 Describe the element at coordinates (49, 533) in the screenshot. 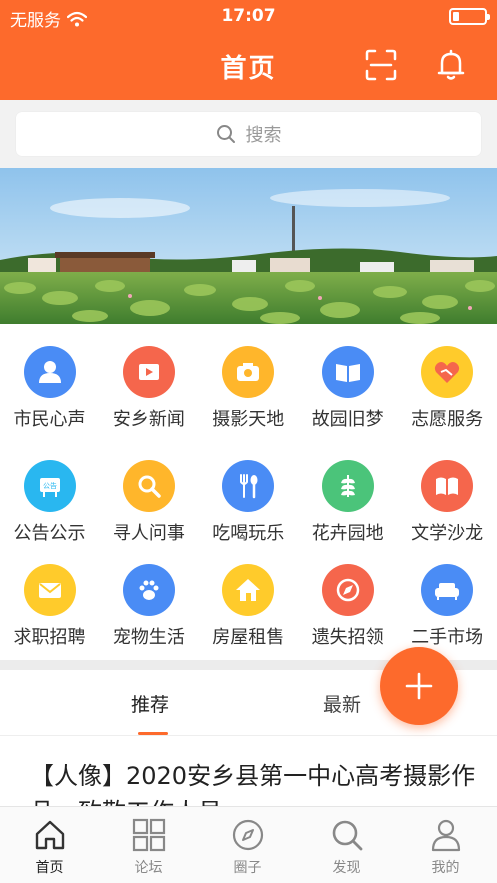

I see `category-label: 公告公示` at that location.